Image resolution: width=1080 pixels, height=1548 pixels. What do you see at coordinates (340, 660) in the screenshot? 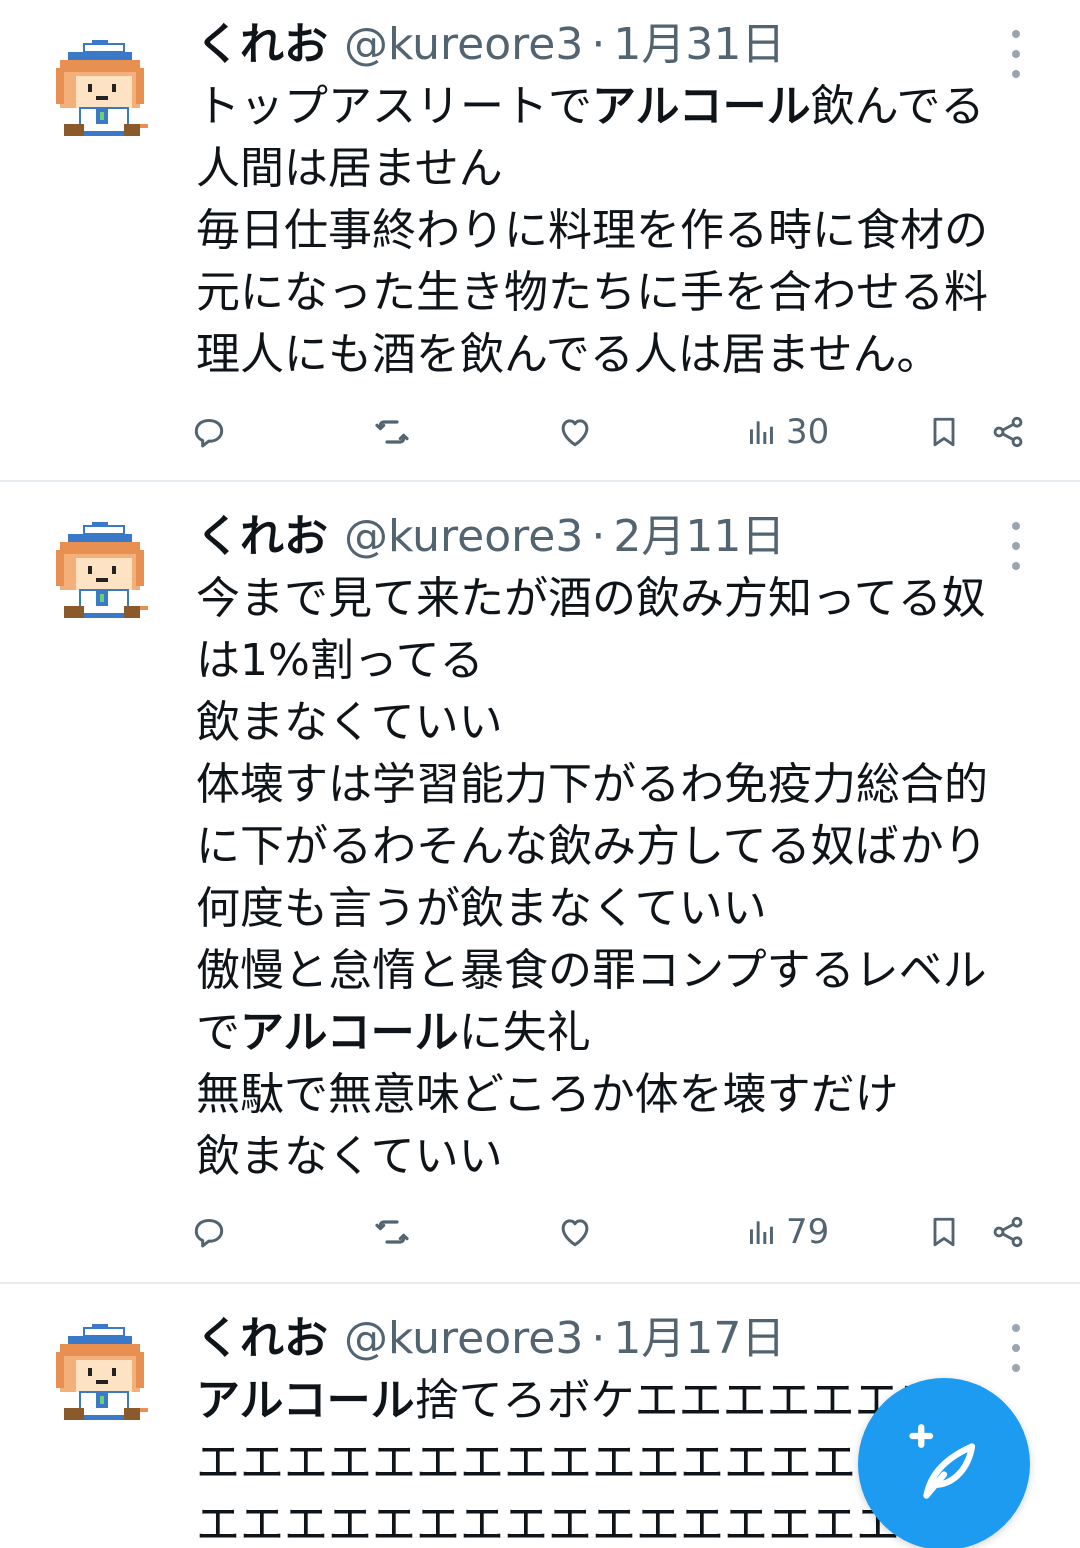
I see `text-segment: は1%割ってる` at bounding box center [340, 660].